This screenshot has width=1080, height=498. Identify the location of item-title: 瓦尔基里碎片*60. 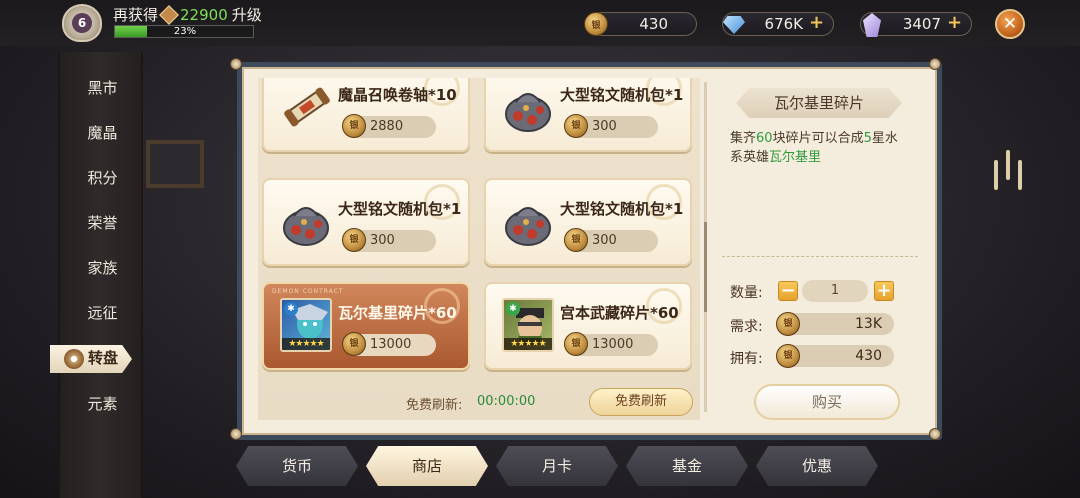
(397, 313).